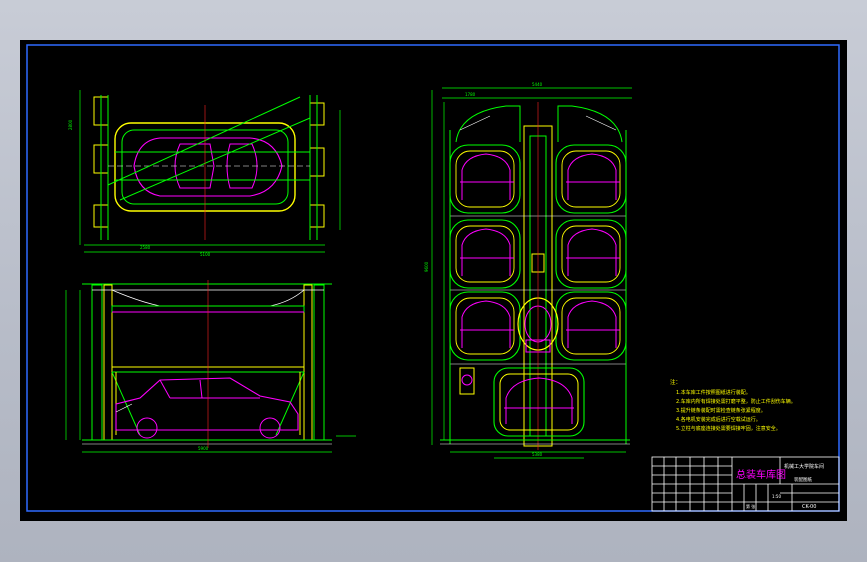 The height and width of the screenshot is (562, 867). I want to click on dim-right-bottom: 5380, so click(537, 454).